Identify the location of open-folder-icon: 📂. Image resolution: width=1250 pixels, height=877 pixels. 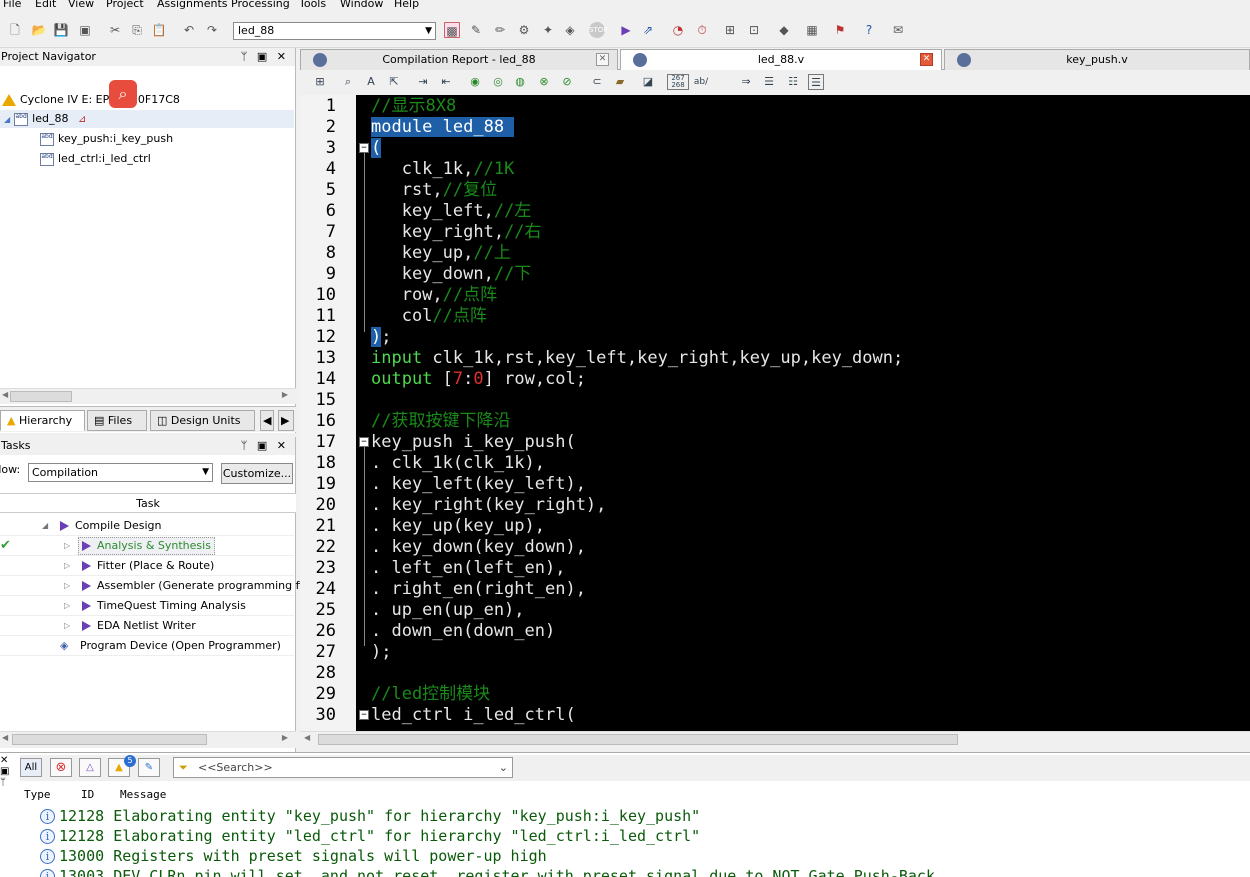
(39, 30).